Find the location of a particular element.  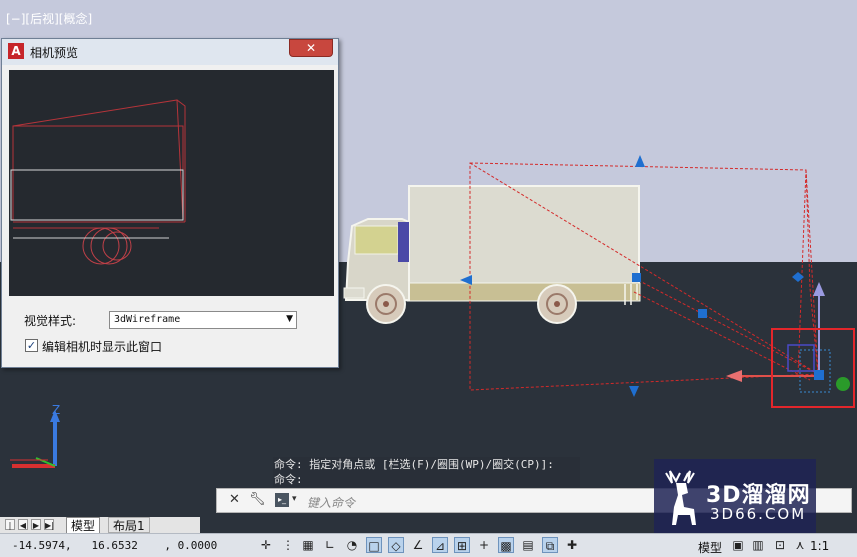

command-input: 键入命令 is located at coordinates (331, 502).